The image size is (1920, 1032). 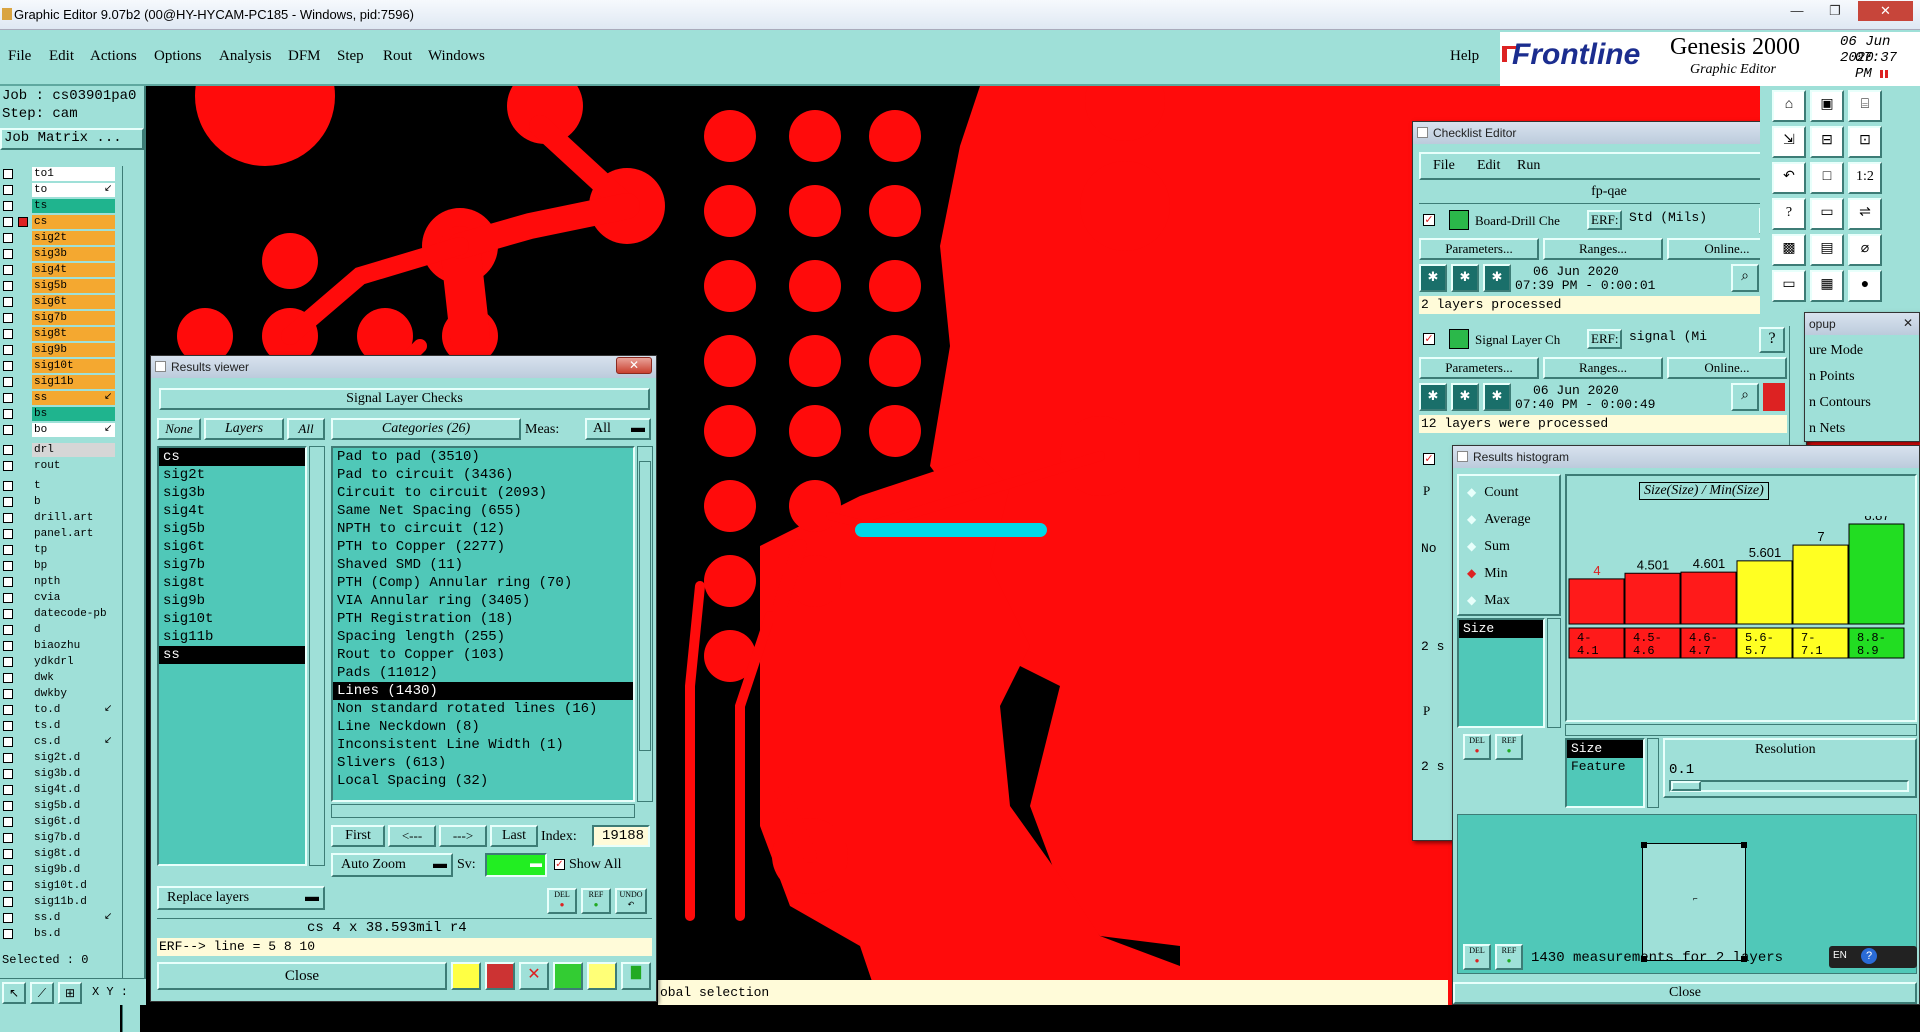 What do you see at coordinates (73, 758) in the screenshot?
I see `layer-name: sig2t.d` at bounding box center [73, 758].